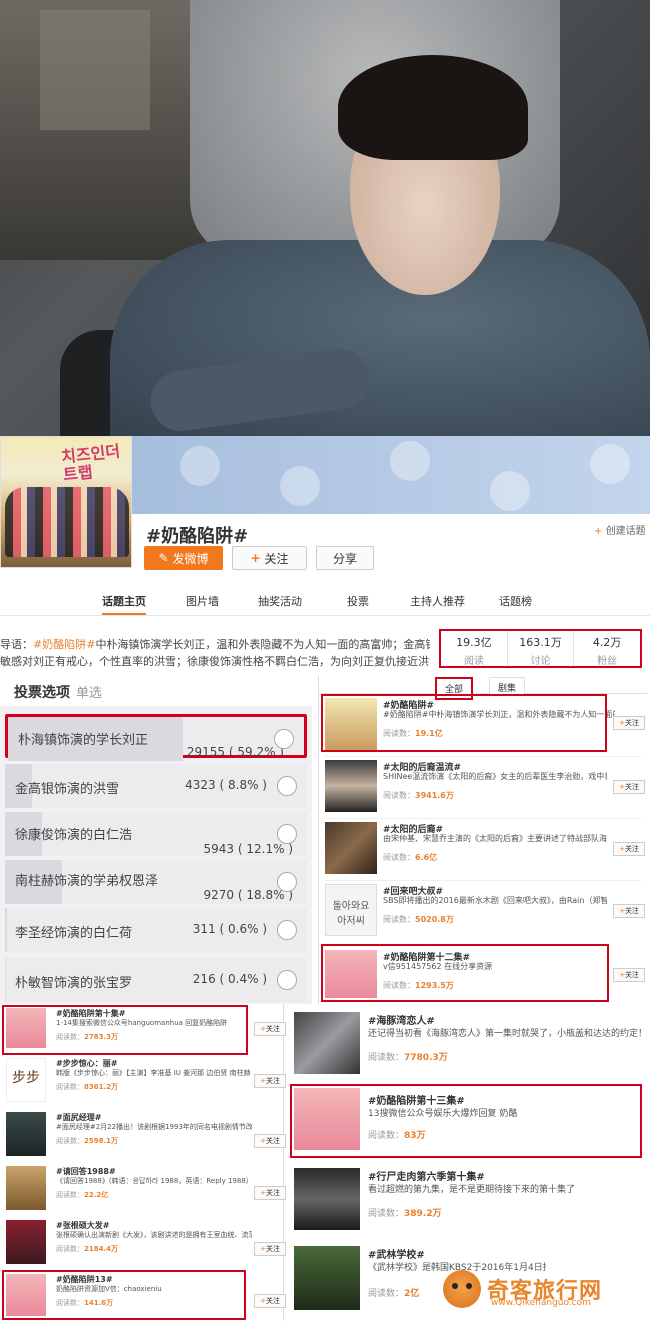 The width and height of the screenshot is (650, 1321). I want to click on vote-option: 朴海镇饰演的学长刘正 29155 ( 59.2% ), so click(156, 737).